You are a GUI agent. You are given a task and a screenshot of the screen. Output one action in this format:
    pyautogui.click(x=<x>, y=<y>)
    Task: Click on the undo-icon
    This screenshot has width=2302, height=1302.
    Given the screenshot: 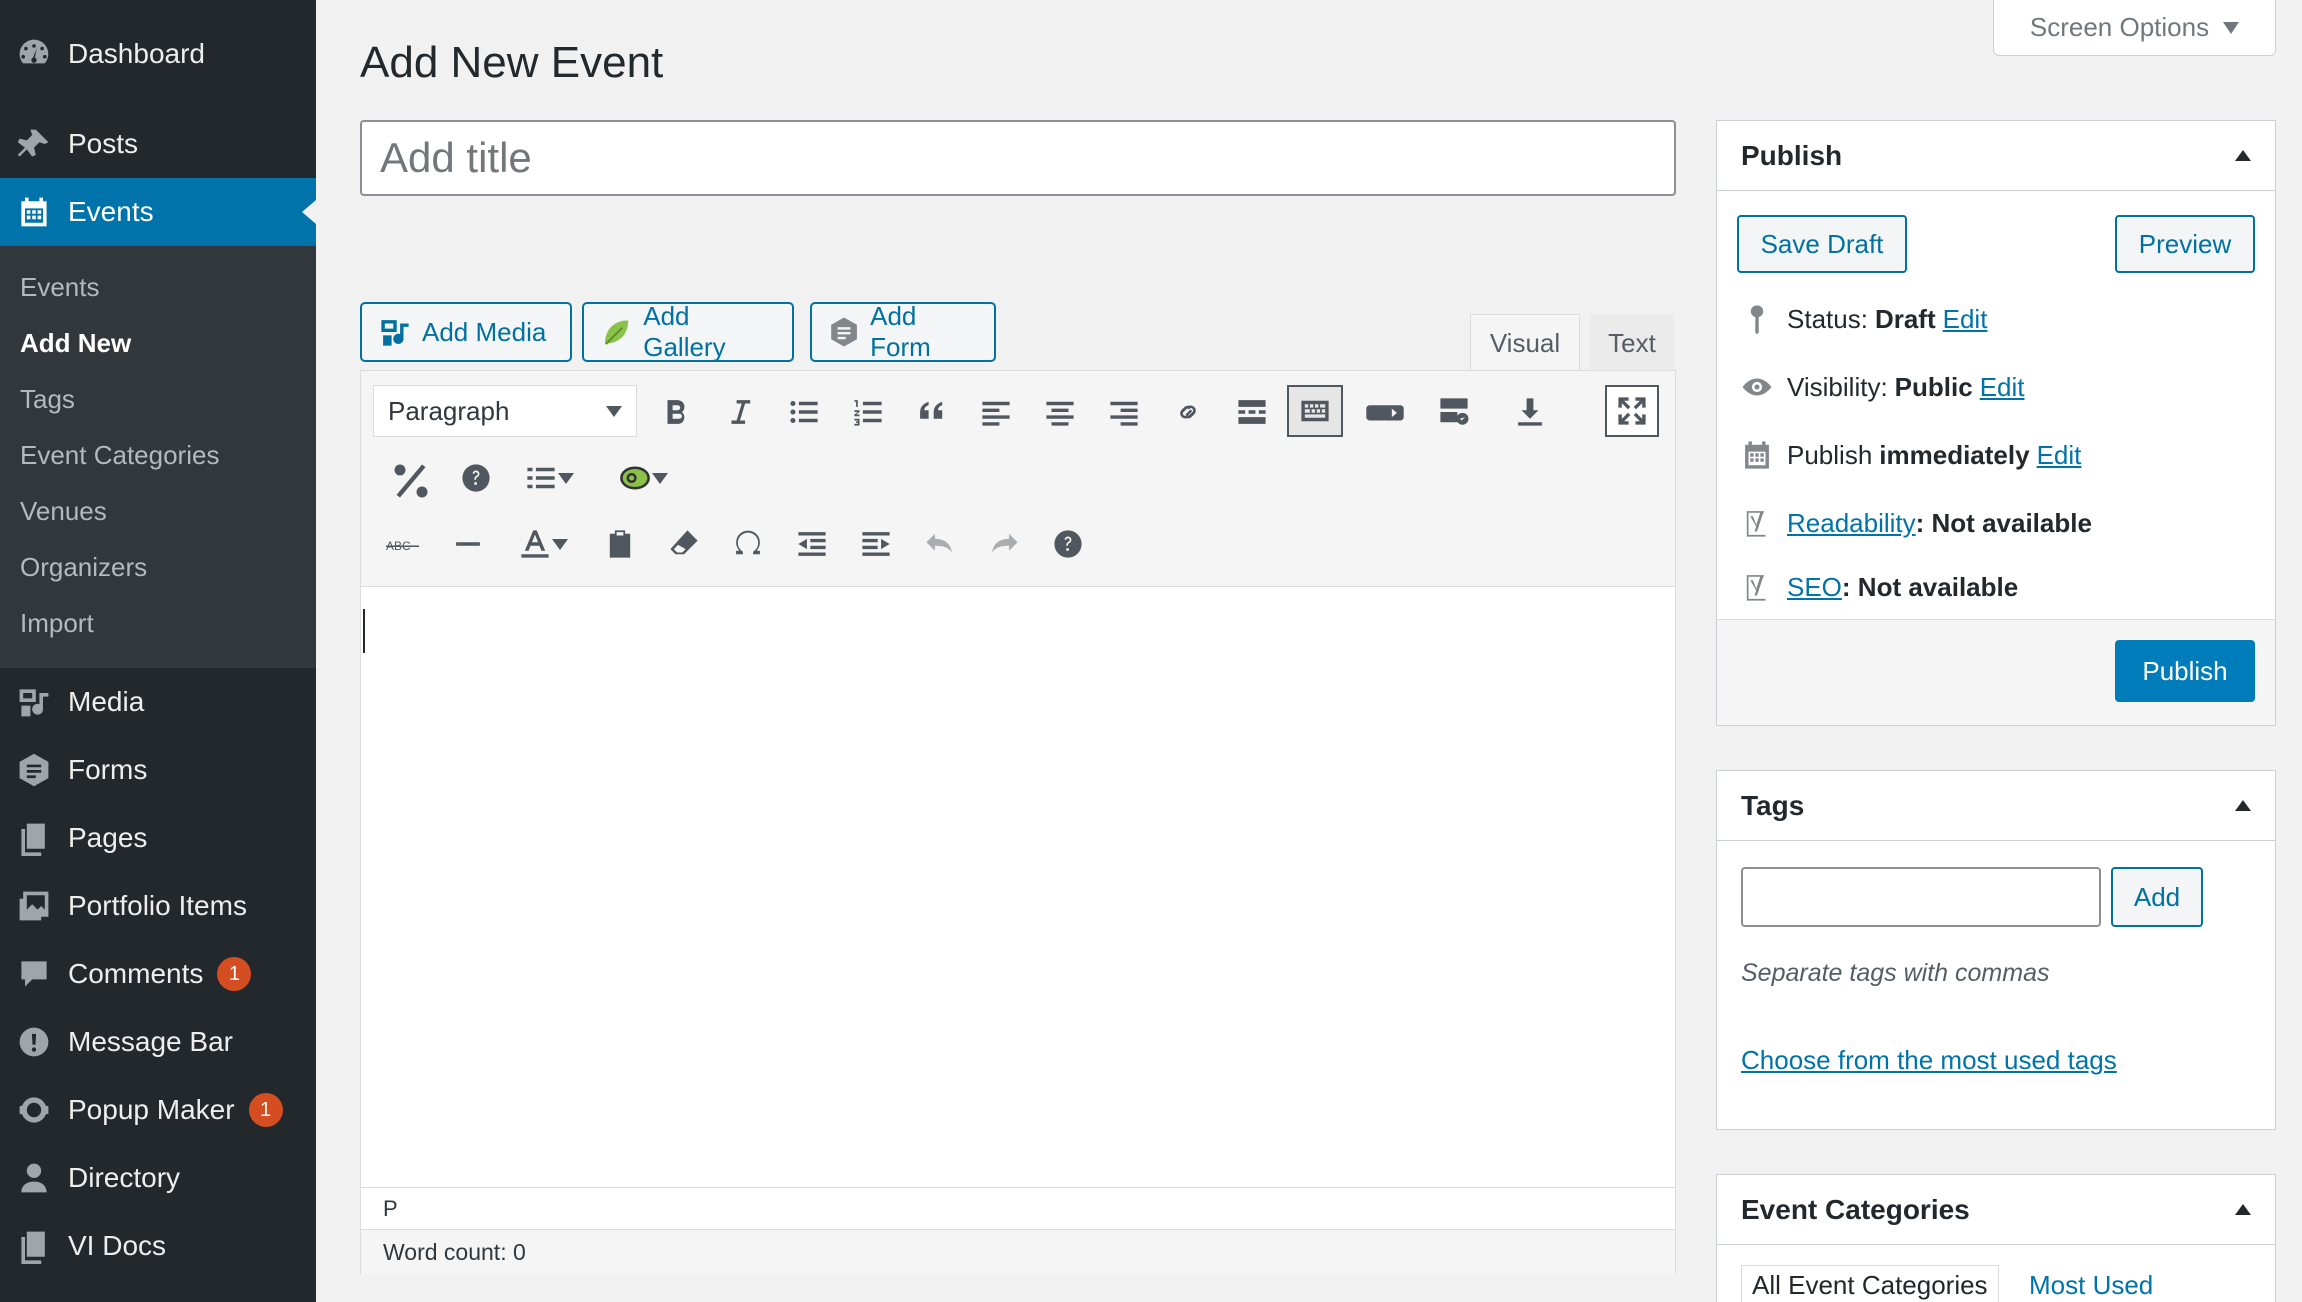 What is the action you would take?
    pyautogui.click(x=939, y=543)
    